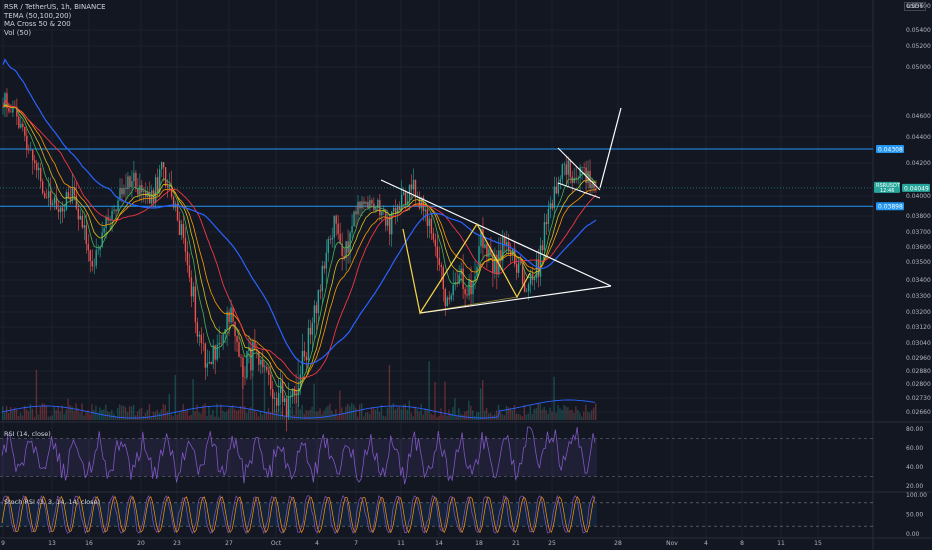  I want to click on symbol-title: RSR / TetherUS, 1h, BINANCE, so click(55, 7).